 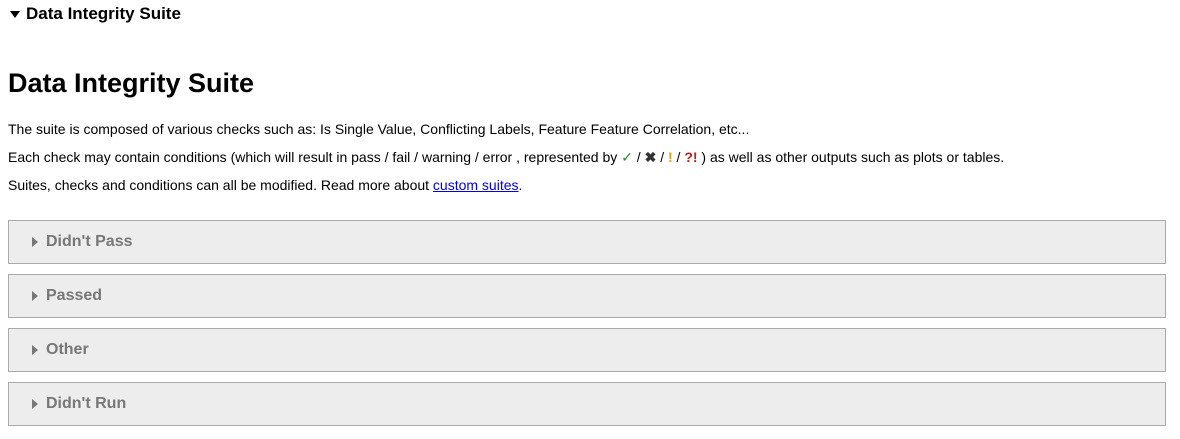 What do you see at coordinates (650, 157) in the screenshot?
I see `fail-cross-icon: ✖` at bounding box center [650, 157].